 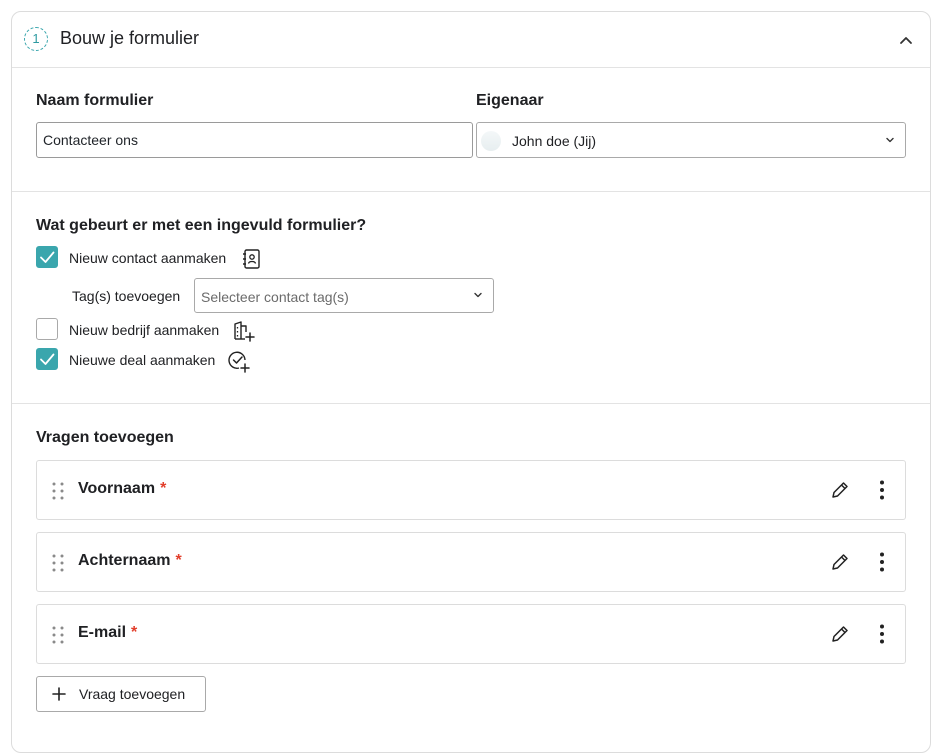 I want to click on question-label: E-mail *, so click(x=107, y=633).